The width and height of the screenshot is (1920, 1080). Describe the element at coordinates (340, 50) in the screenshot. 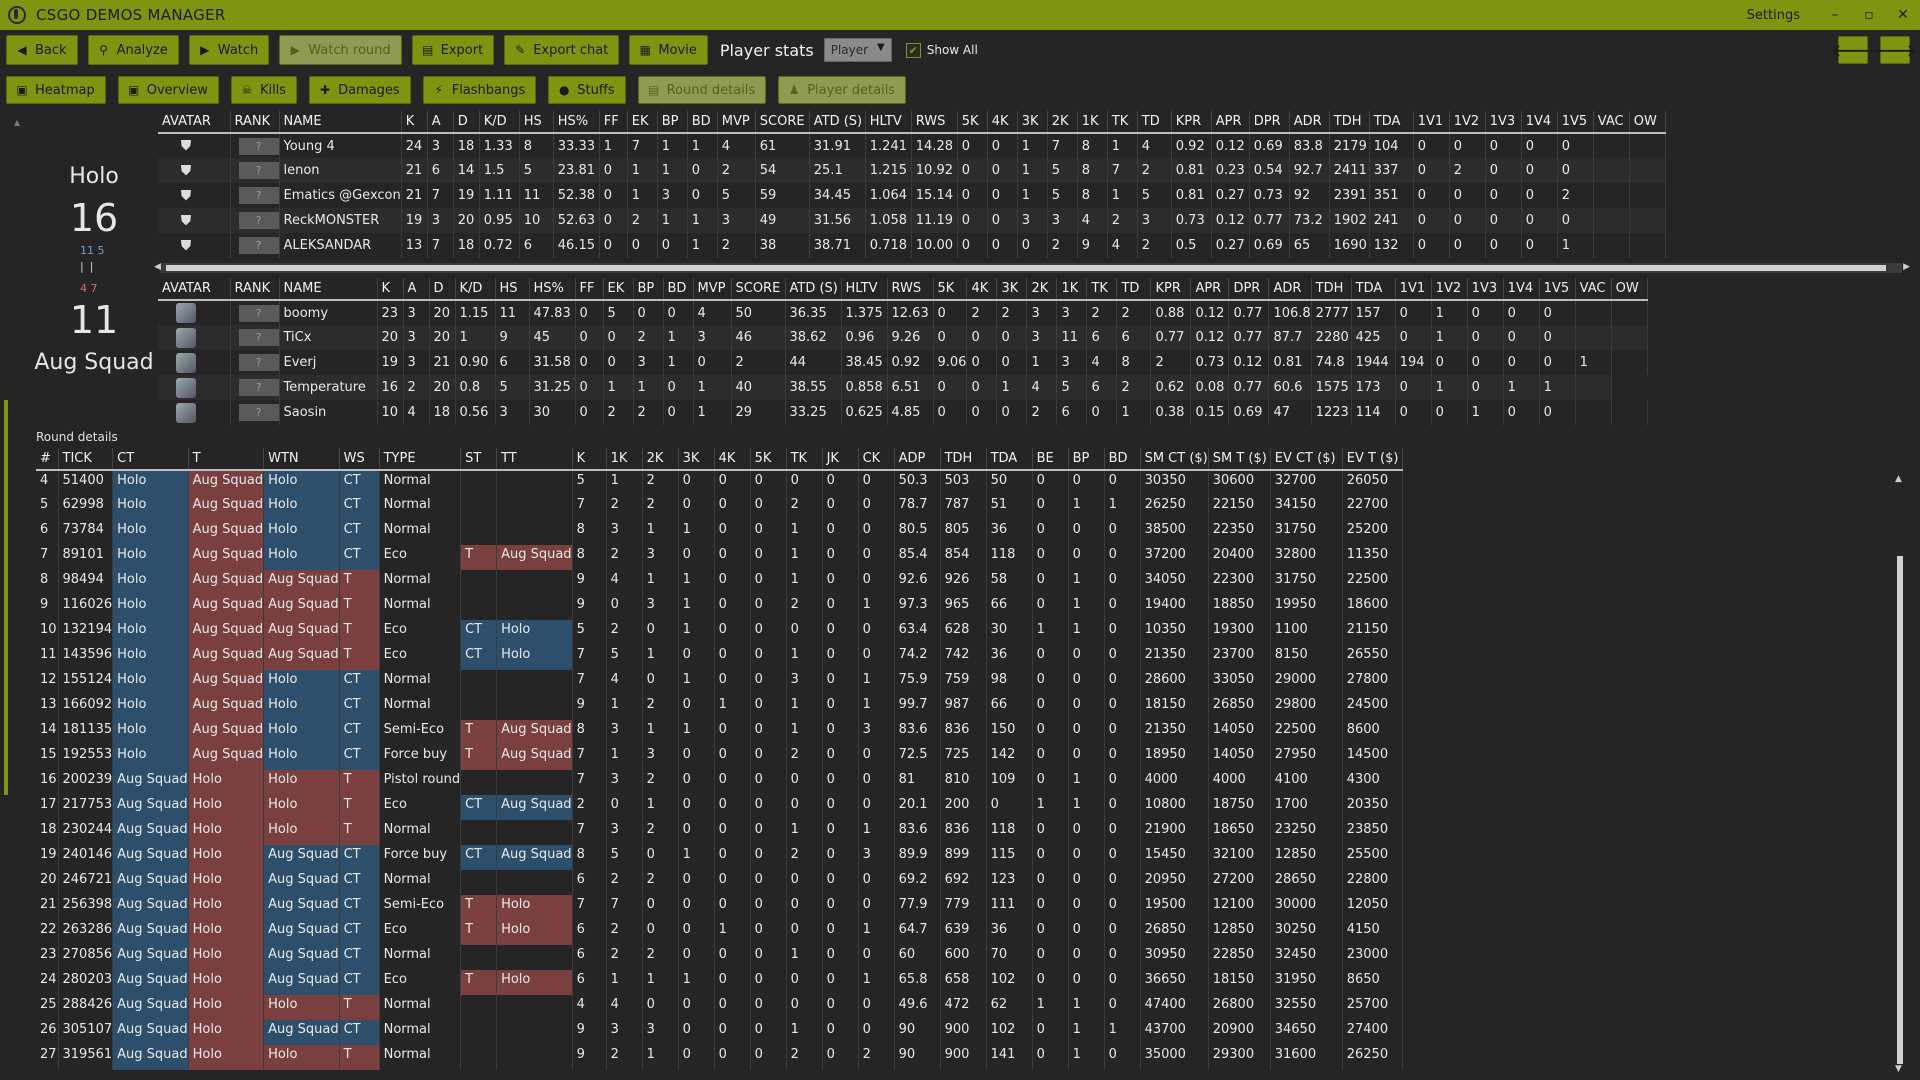

I see `watch-round-button: ▶ Watch round` at that location.